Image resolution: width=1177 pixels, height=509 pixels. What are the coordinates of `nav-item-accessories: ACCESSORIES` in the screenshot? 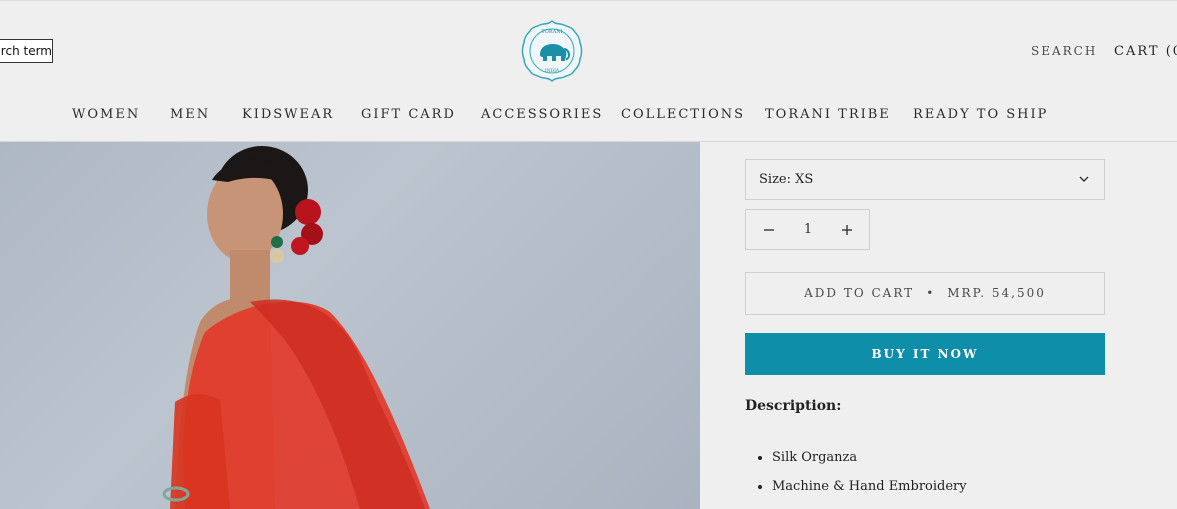 It's located at (542, 114).